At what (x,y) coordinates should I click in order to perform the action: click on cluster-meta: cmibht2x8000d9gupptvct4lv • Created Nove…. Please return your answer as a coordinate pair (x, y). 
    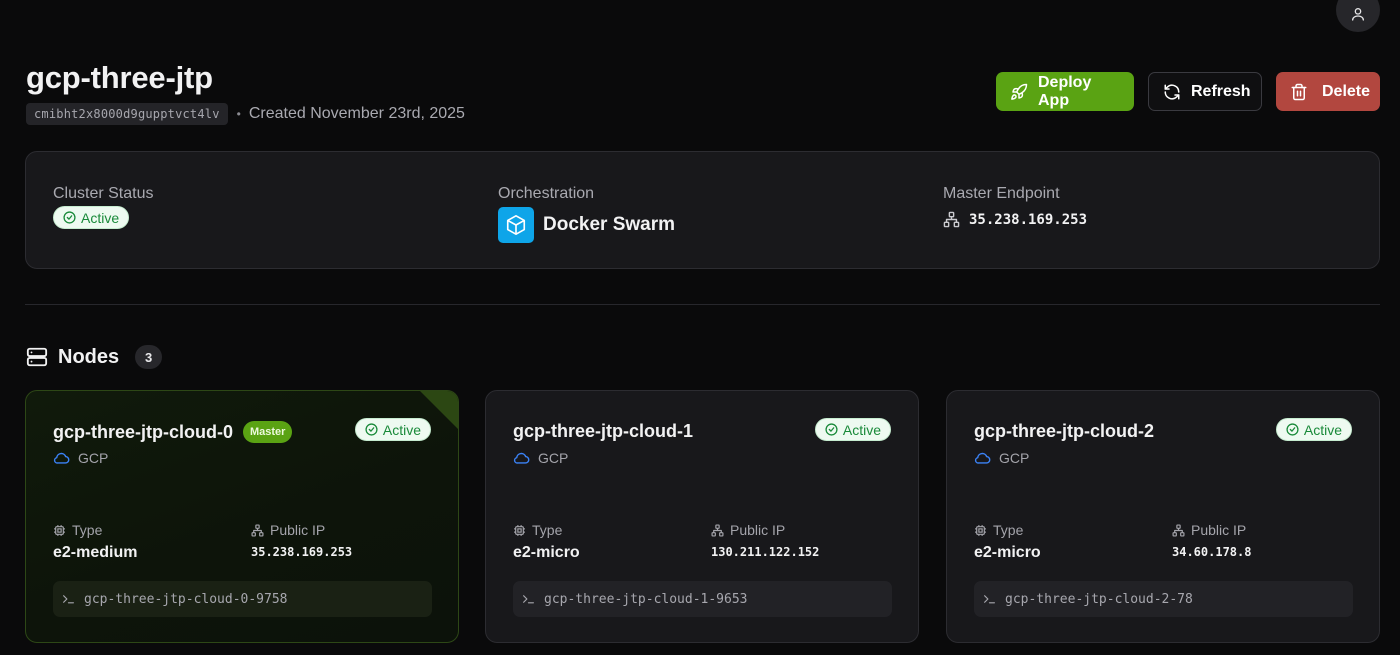
    Looking at the image, I should click on (245, 114).